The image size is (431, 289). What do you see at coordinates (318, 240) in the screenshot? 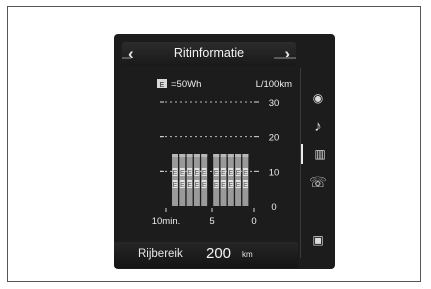
I see `media-icon: ▣` at bounding box center [318, 240].